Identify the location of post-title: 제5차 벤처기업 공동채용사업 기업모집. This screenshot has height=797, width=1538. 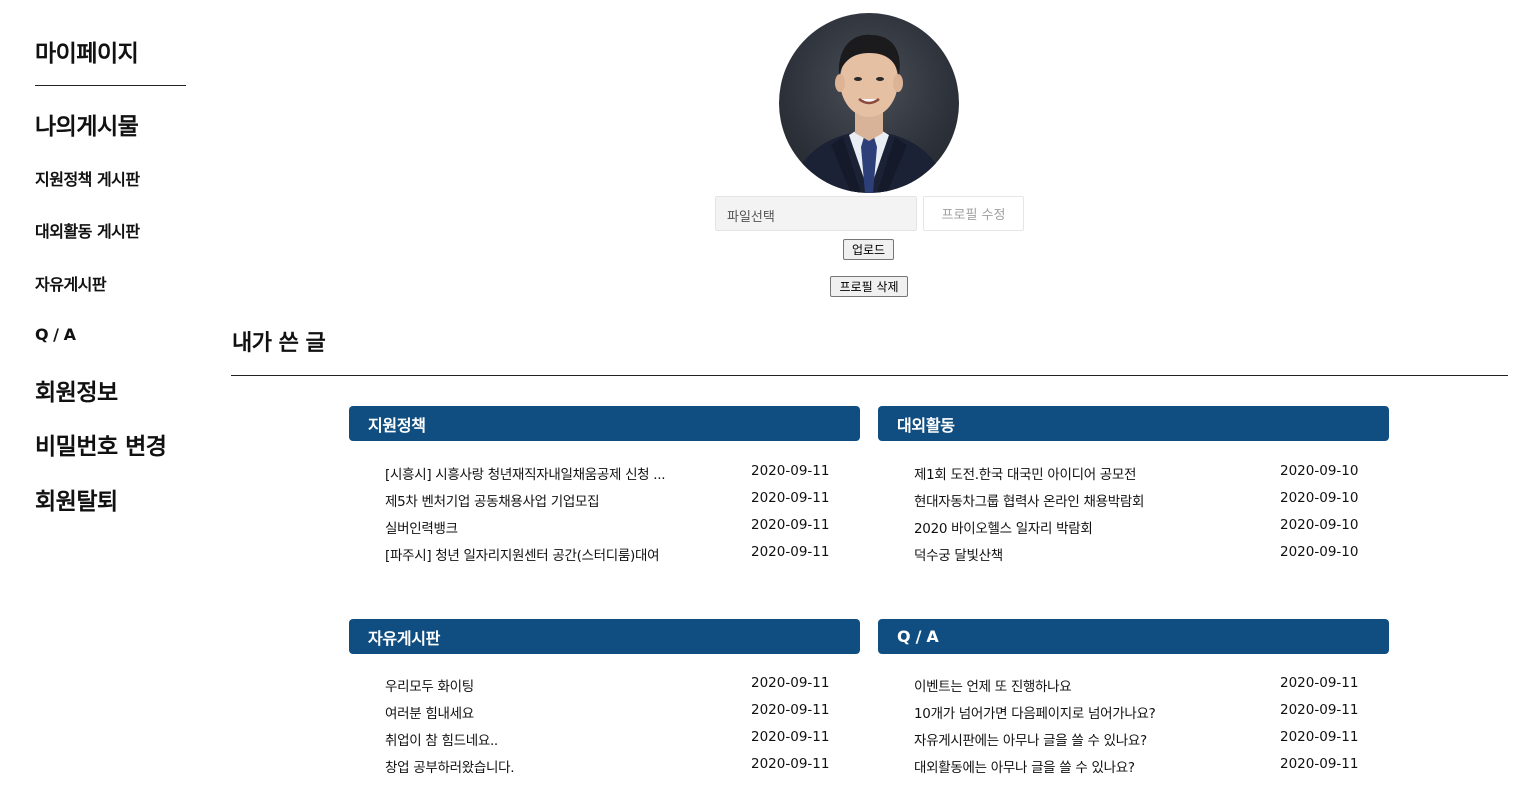
(553, 500).